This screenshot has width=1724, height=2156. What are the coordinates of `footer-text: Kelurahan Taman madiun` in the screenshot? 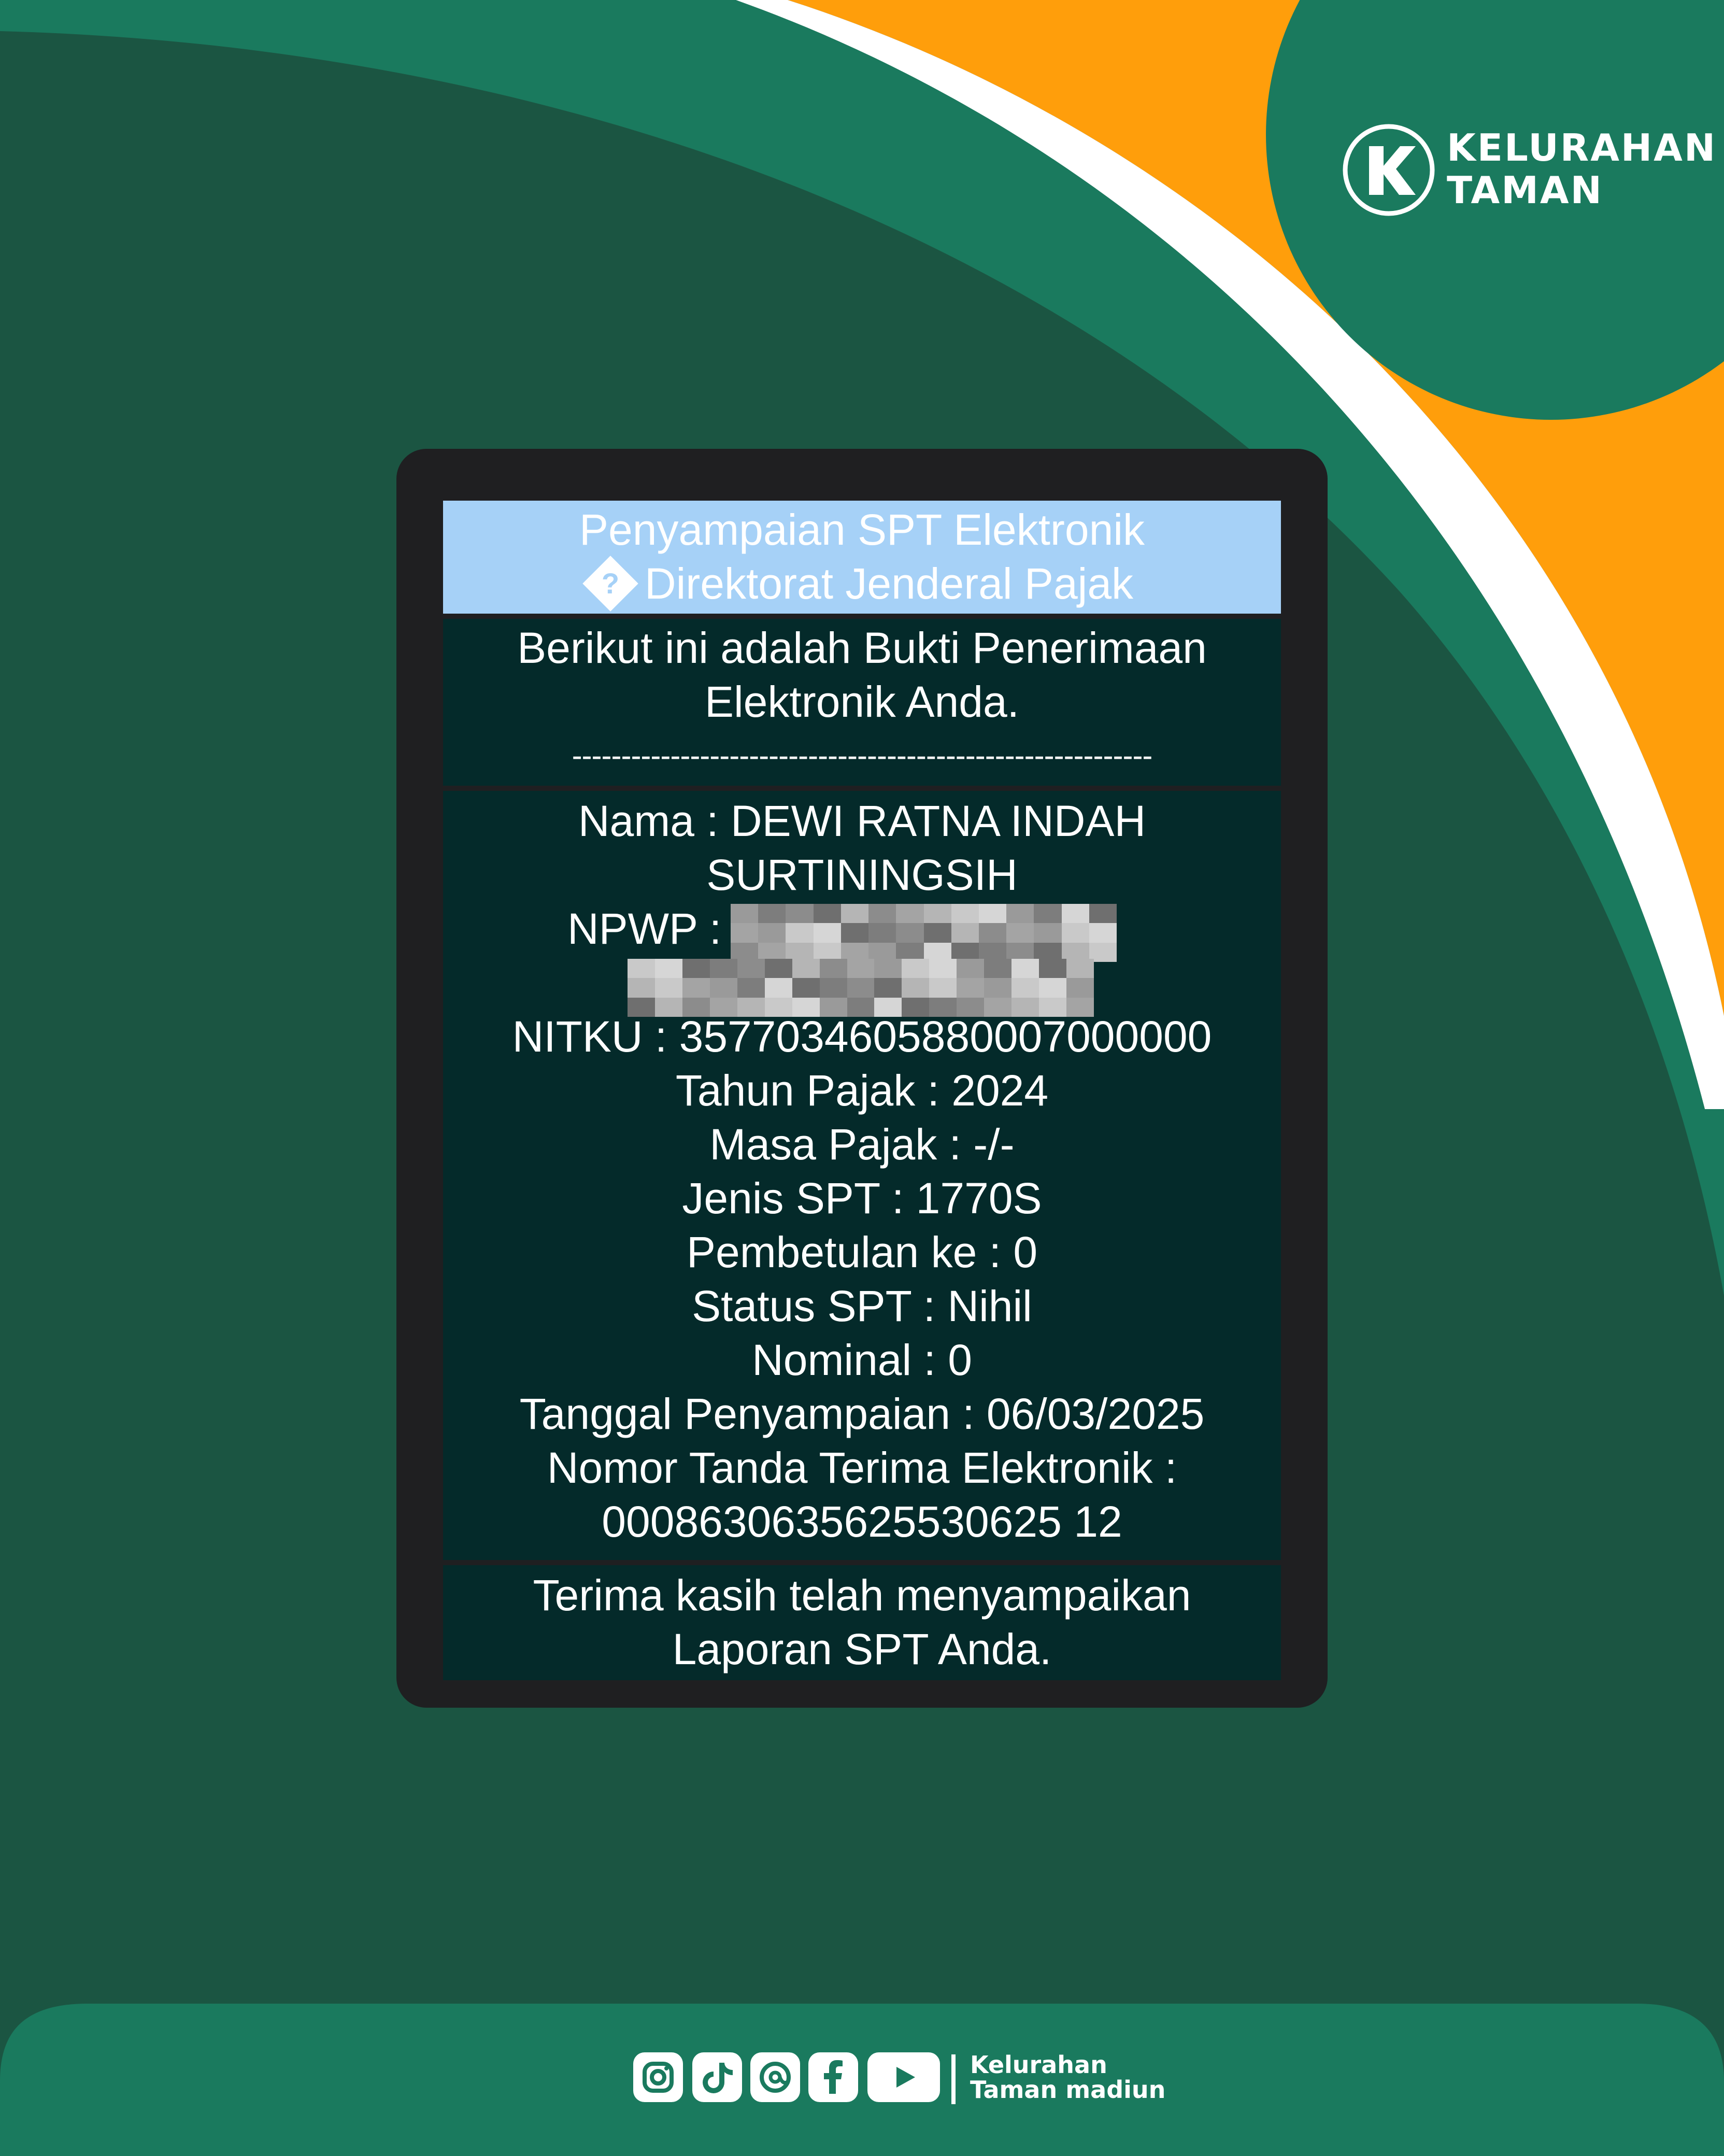 It's located at (1067, 2077).